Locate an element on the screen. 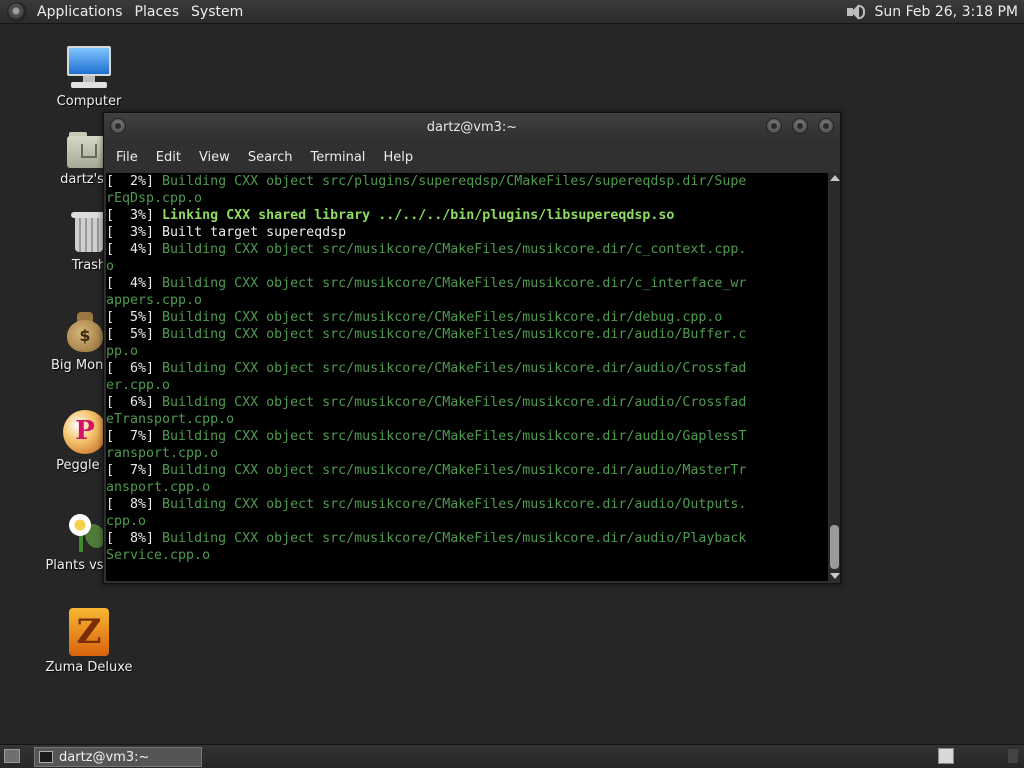 This screenshot has height=768, width=1024. scroll-down-icon is located at coordinates (835, 576).